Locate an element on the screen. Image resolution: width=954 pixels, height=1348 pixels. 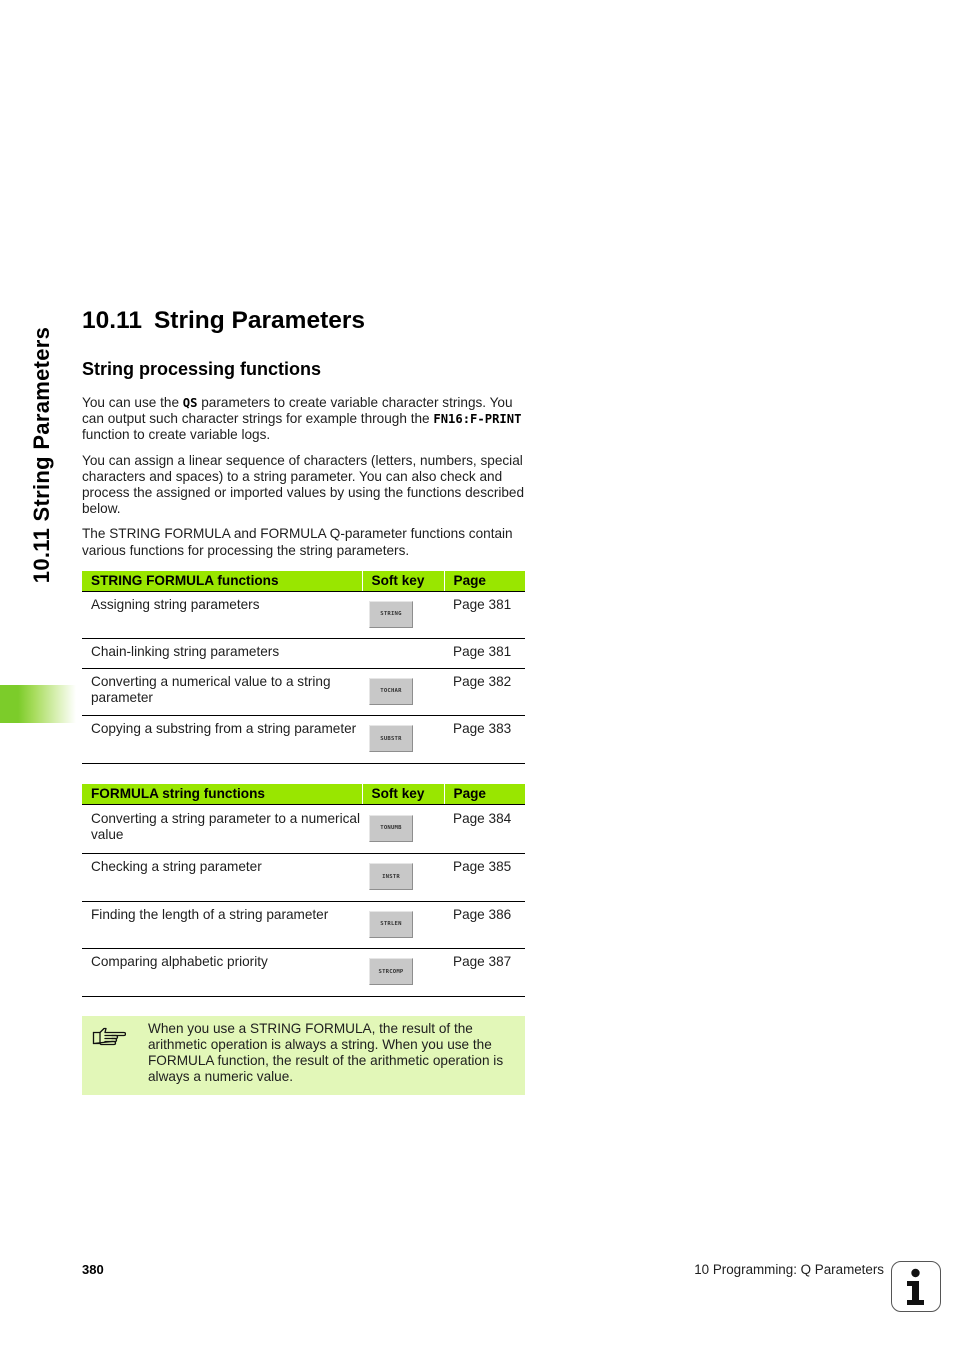
section-number: 10.11 is located at coordinates (112, 320).